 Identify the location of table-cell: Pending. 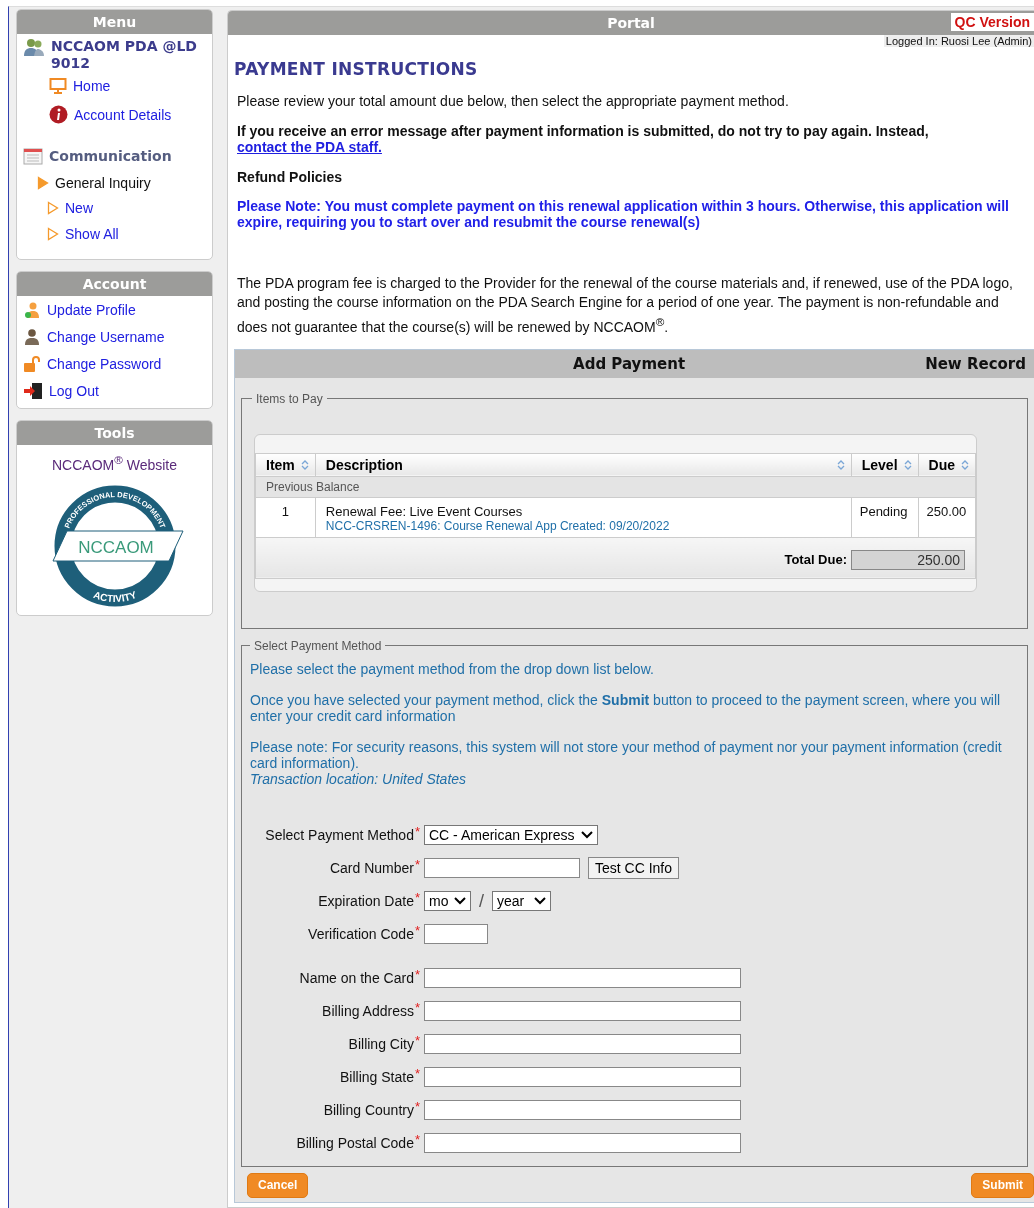
(885, 517).